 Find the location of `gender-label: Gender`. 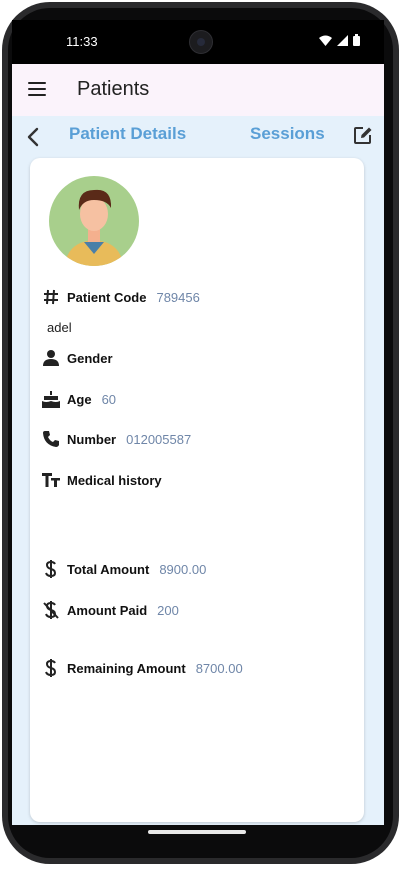

gender-label: Gender is located at coordinates (90, 358).